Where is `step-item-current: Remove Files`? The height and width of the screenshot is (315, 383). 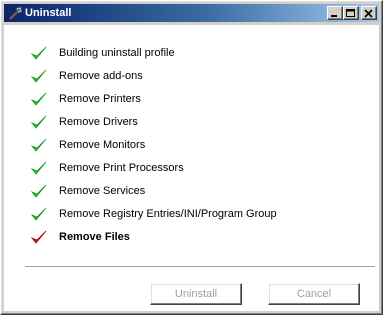
step-item-current: Remove Files is located at coordinates (191, 238).